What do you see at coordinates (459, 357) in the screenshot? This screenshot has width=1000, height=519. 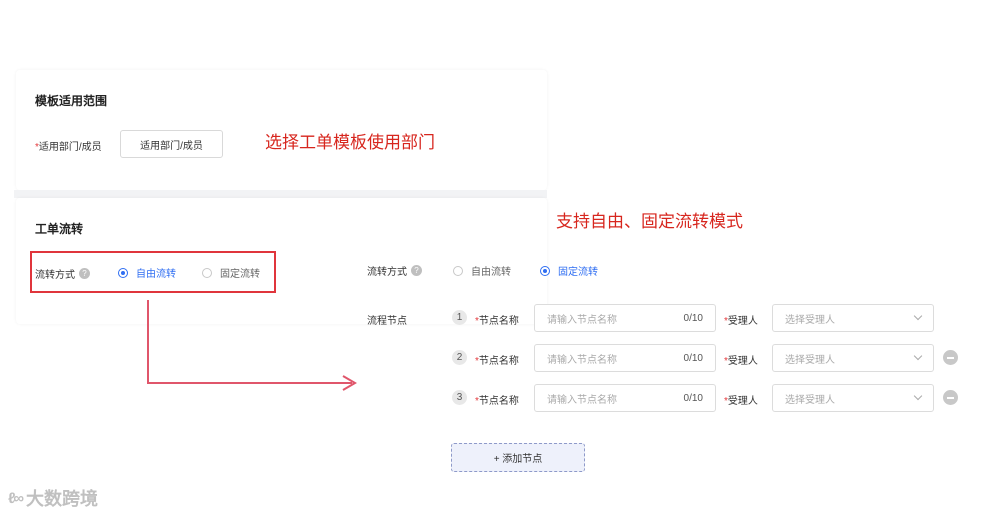 I see `node-number: 2` at bounding box center [459, 357].